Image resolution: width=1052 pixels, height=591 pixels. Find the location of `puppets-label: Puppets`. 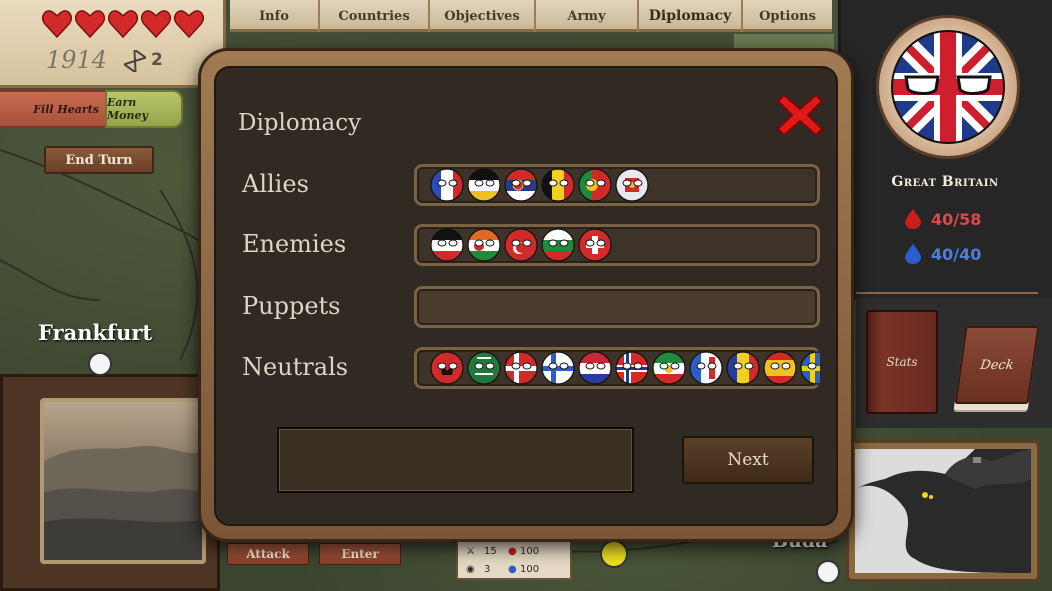

puppets-label: Puppets is located at coordinates (291, 306).